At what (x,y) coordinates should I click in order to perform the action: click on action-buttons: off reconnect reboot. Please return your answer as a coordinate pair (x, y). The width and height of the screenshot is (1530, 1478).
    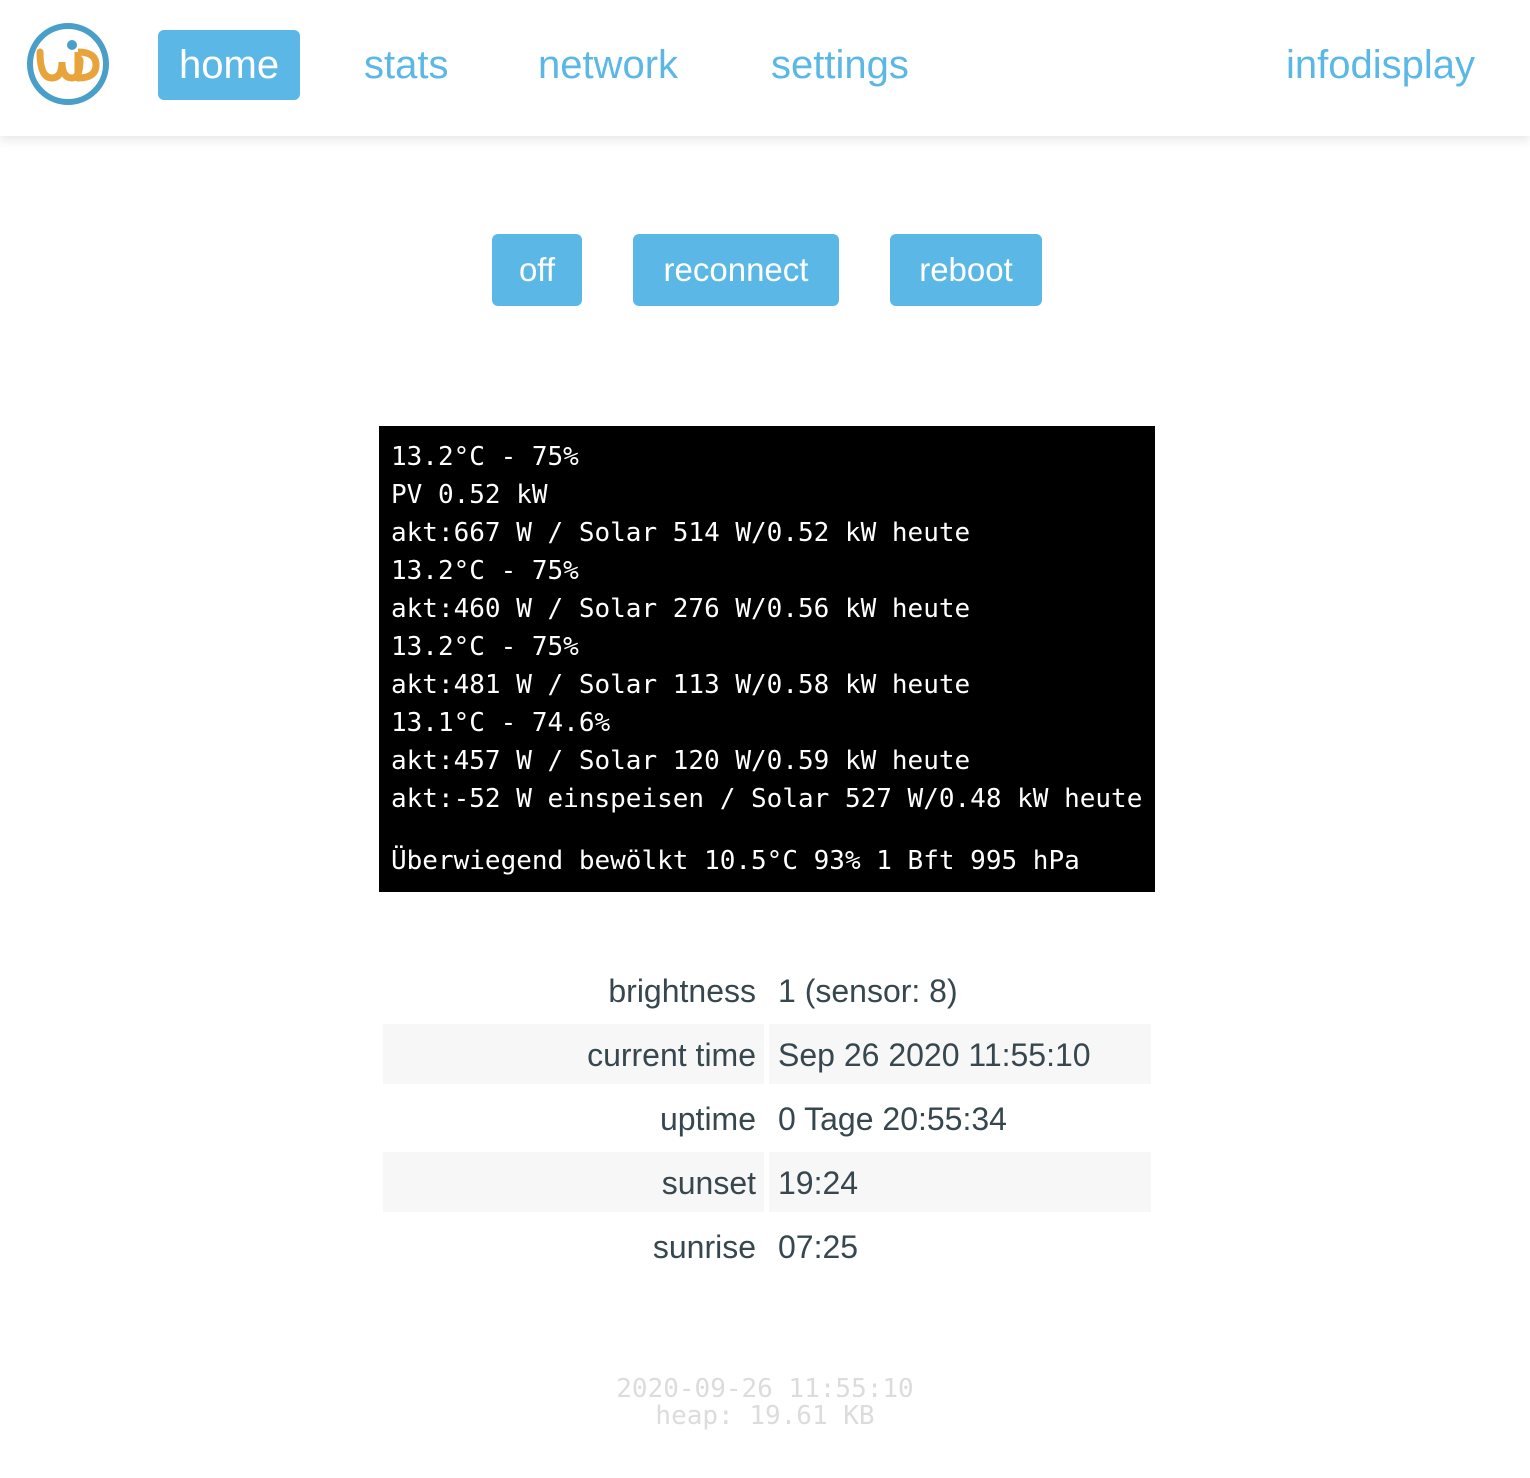
    Looking at the image, I should click on (765, 270).